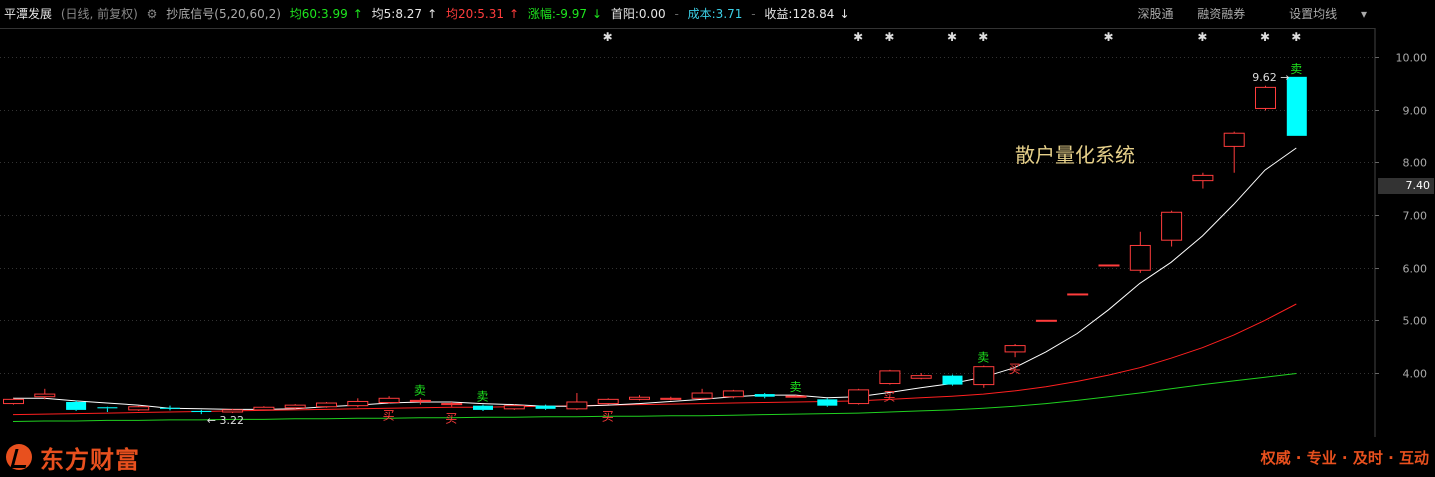  I want to click on y-tick-label: 6.00, so click(1415, 269).